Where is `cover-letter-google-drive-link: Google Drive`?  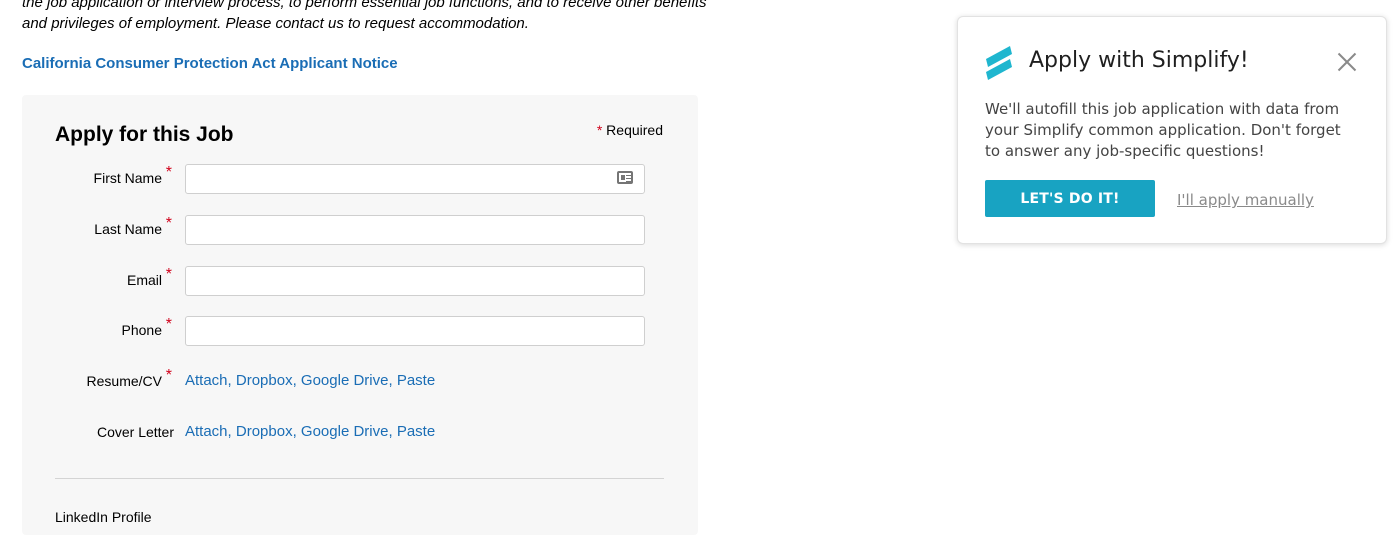 cover-letter-google-drive-link: Google Drive is located at coordinates (345, 431).